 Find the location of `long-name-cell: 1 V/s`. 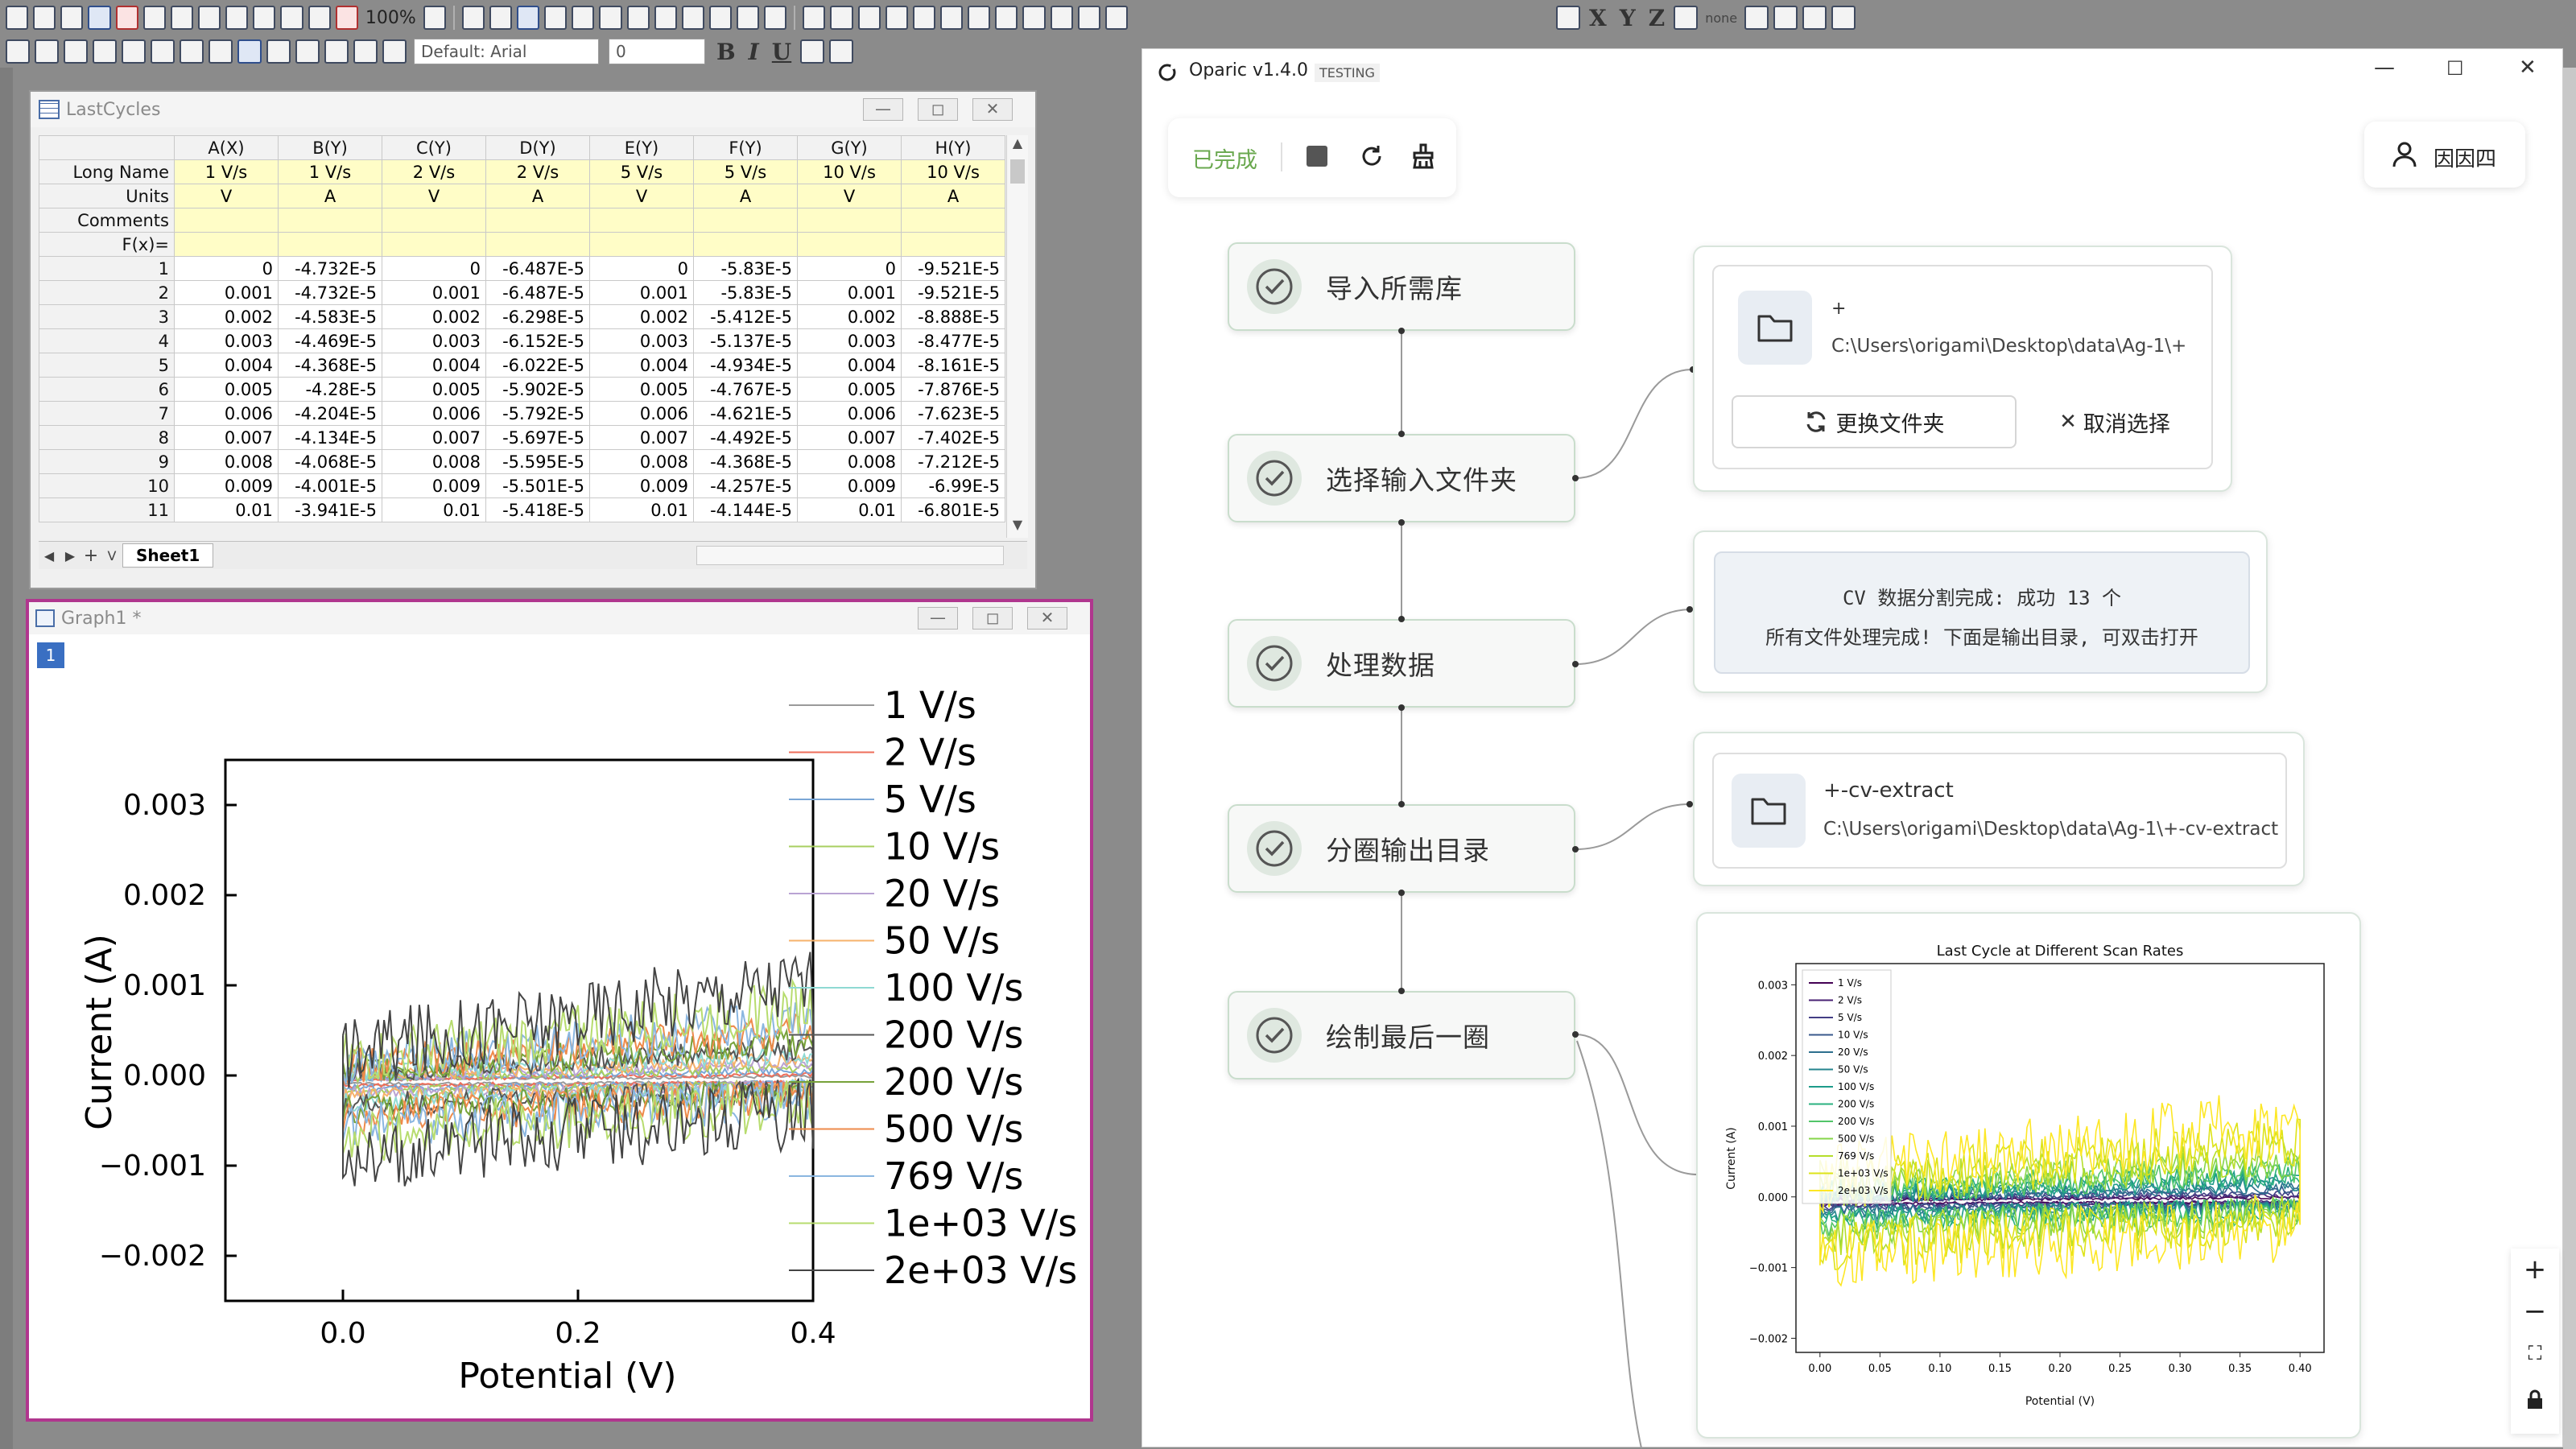

long-name-cell: 1 V/s is located at coordinates (226, 171).